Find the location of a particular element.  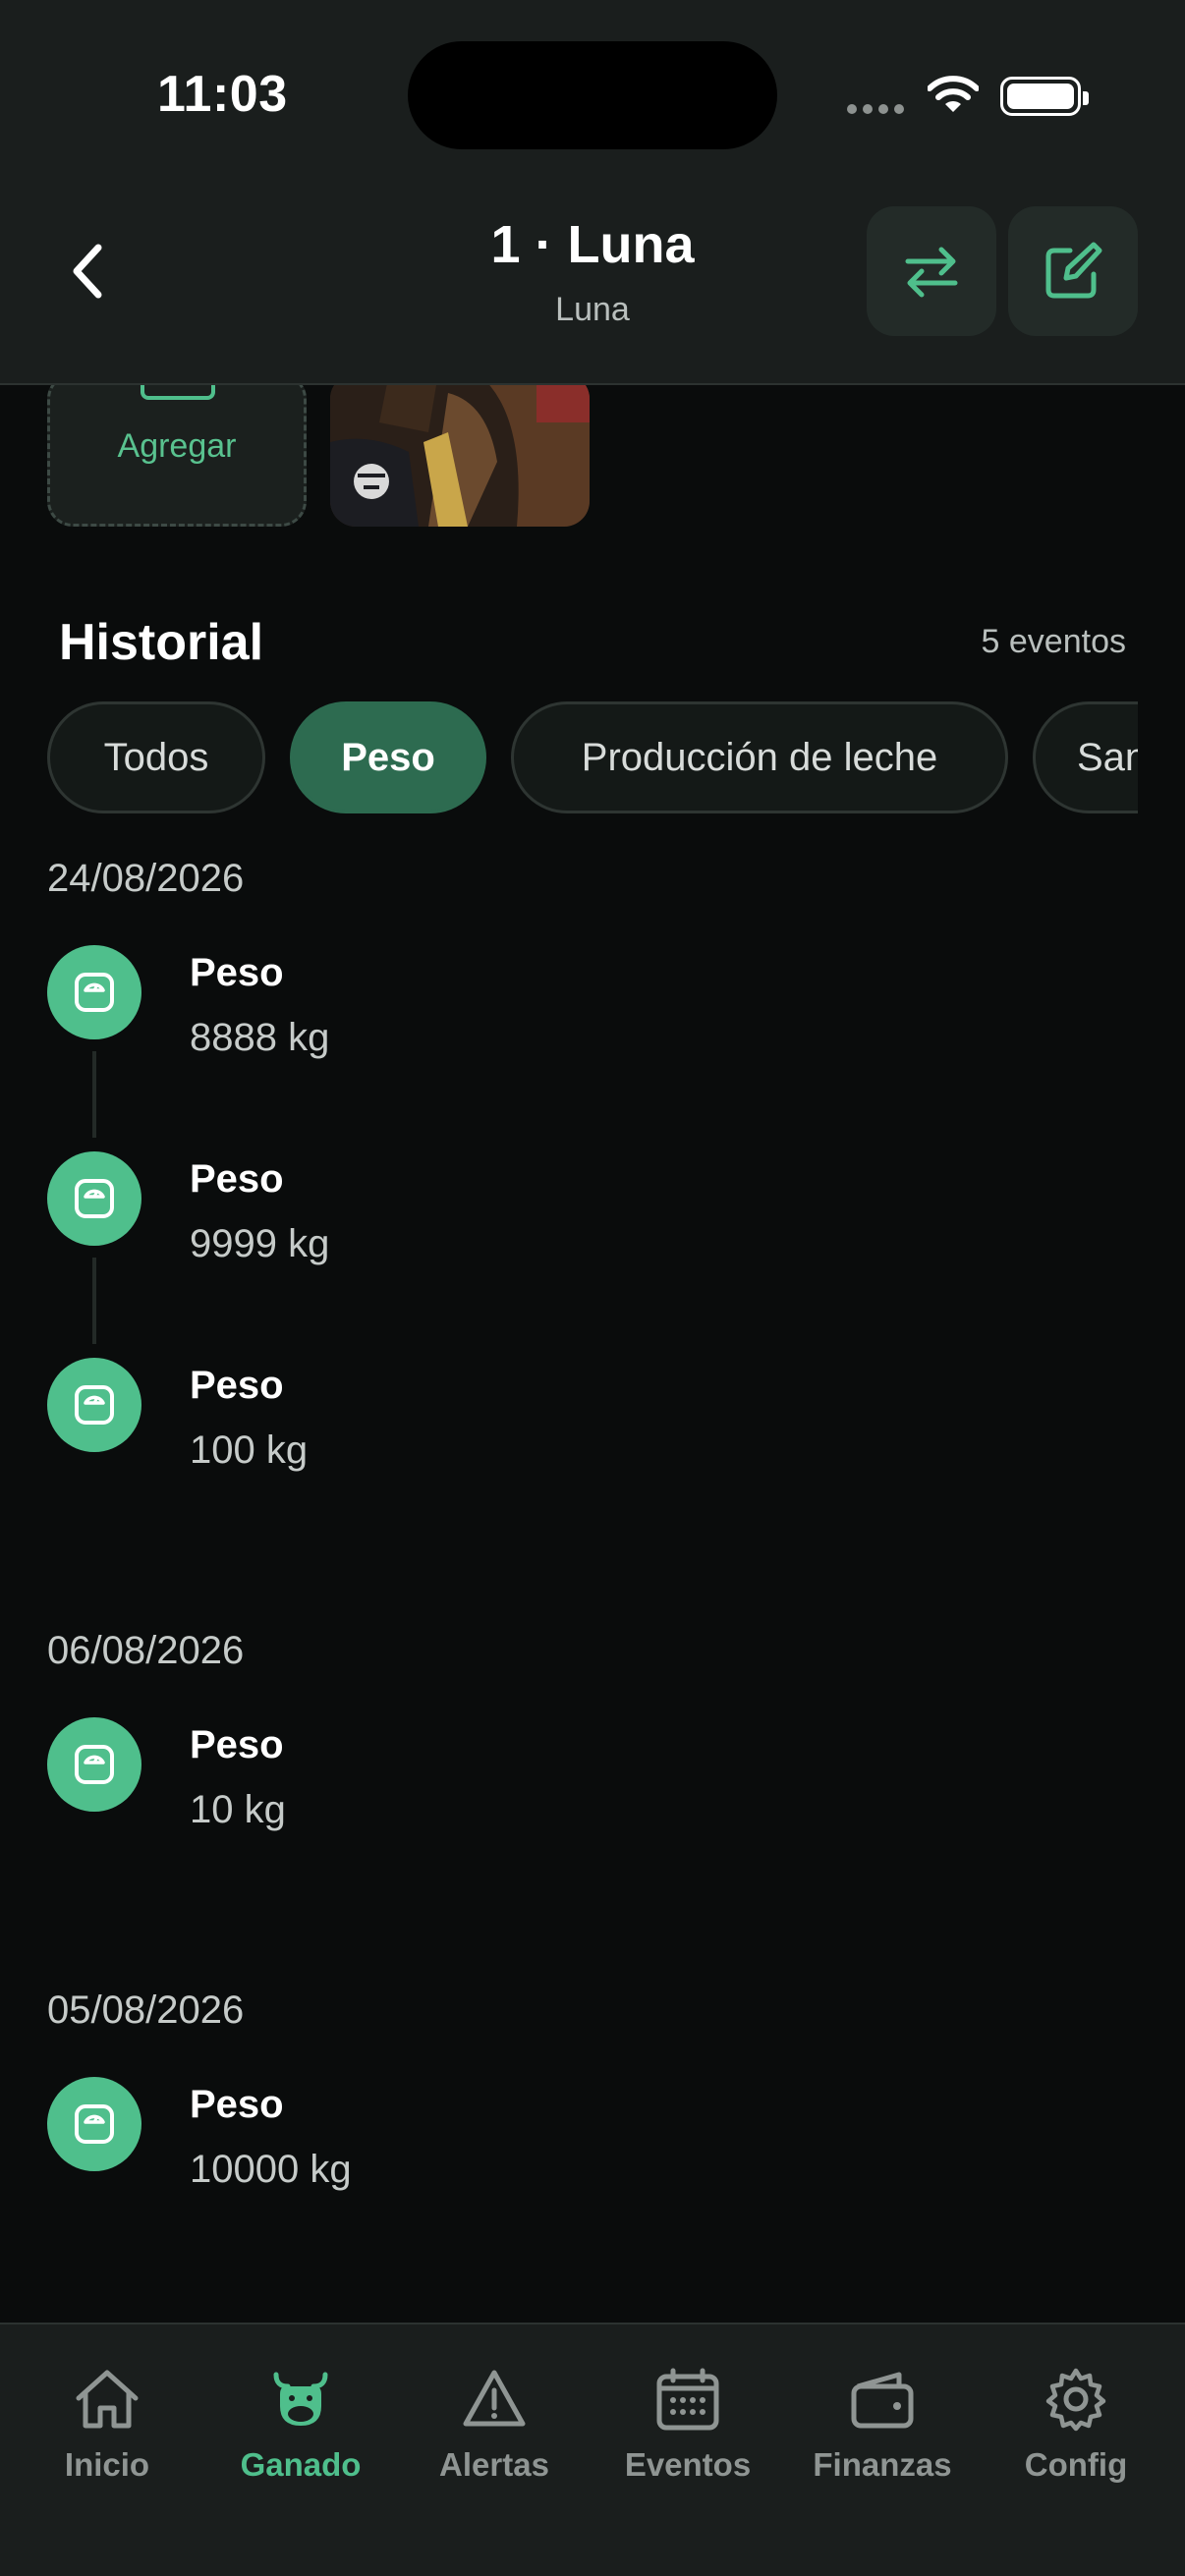

event-value: 8888 kg is located at coordinates (260, 1037).